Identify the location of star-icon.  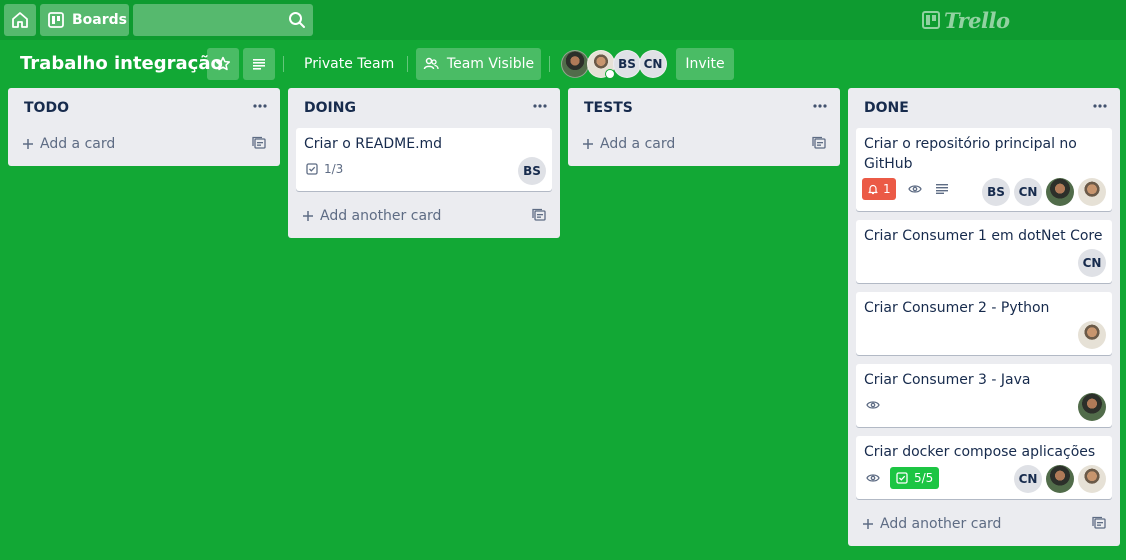
(223, 64).